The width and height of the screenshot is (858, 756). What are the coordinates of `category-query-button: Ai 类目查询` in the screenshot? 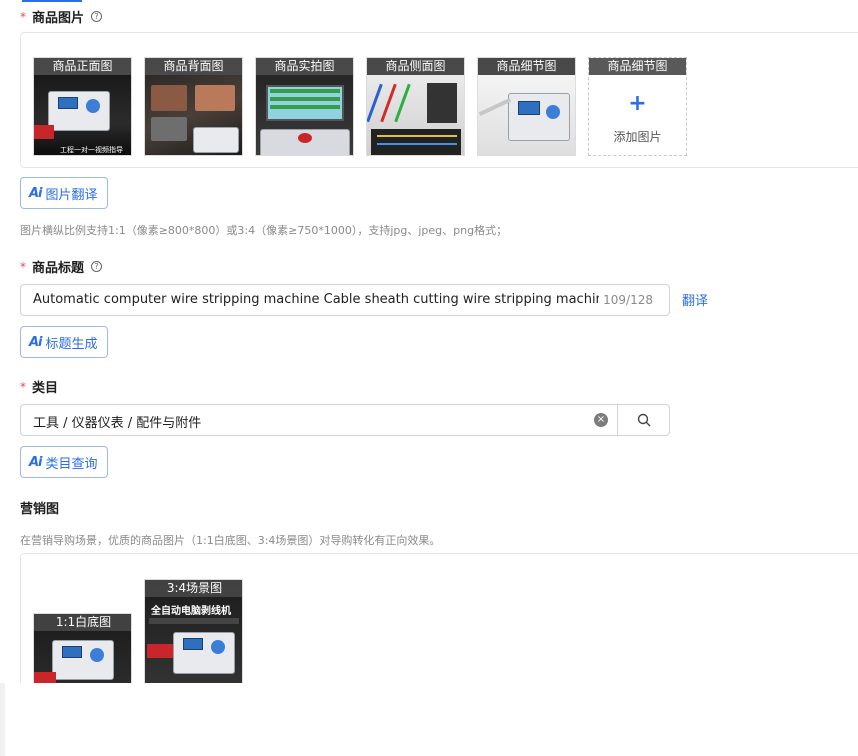 It's located at (64, 462).